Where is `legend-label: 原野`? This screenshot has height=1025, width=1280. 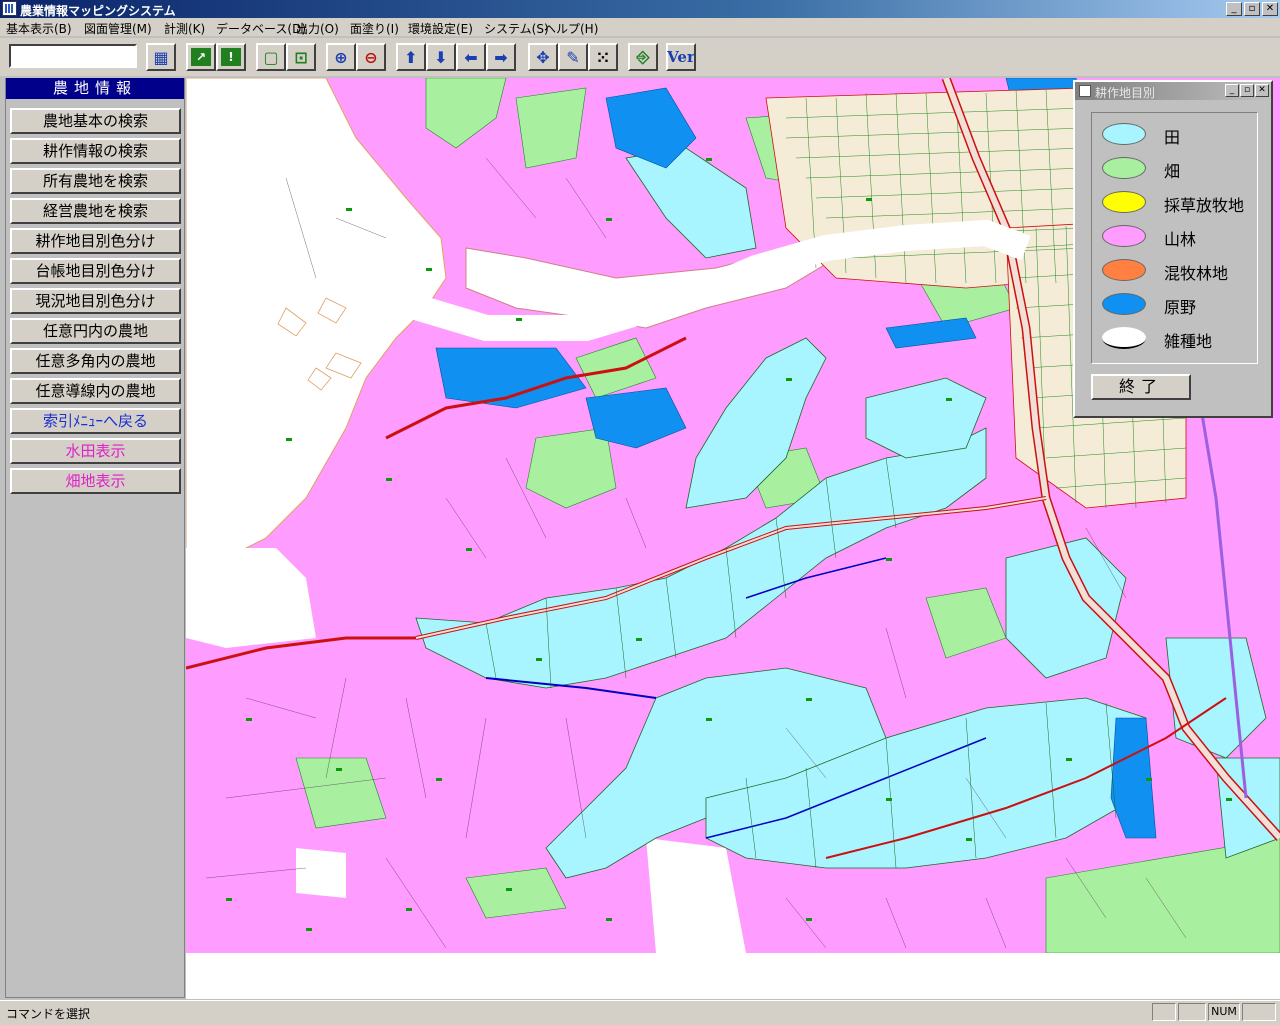 legend-label: 原野 is located at coordinates (1180, 307).